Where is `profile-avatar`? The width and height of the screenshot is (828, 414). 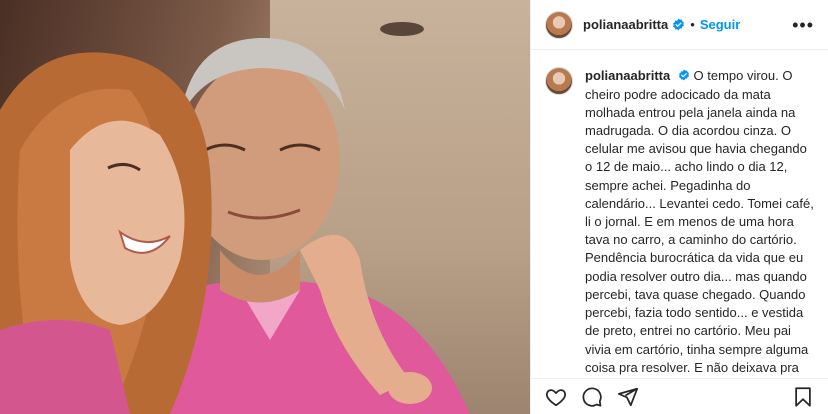 profile-avatar is located at coordinates (559, 24).